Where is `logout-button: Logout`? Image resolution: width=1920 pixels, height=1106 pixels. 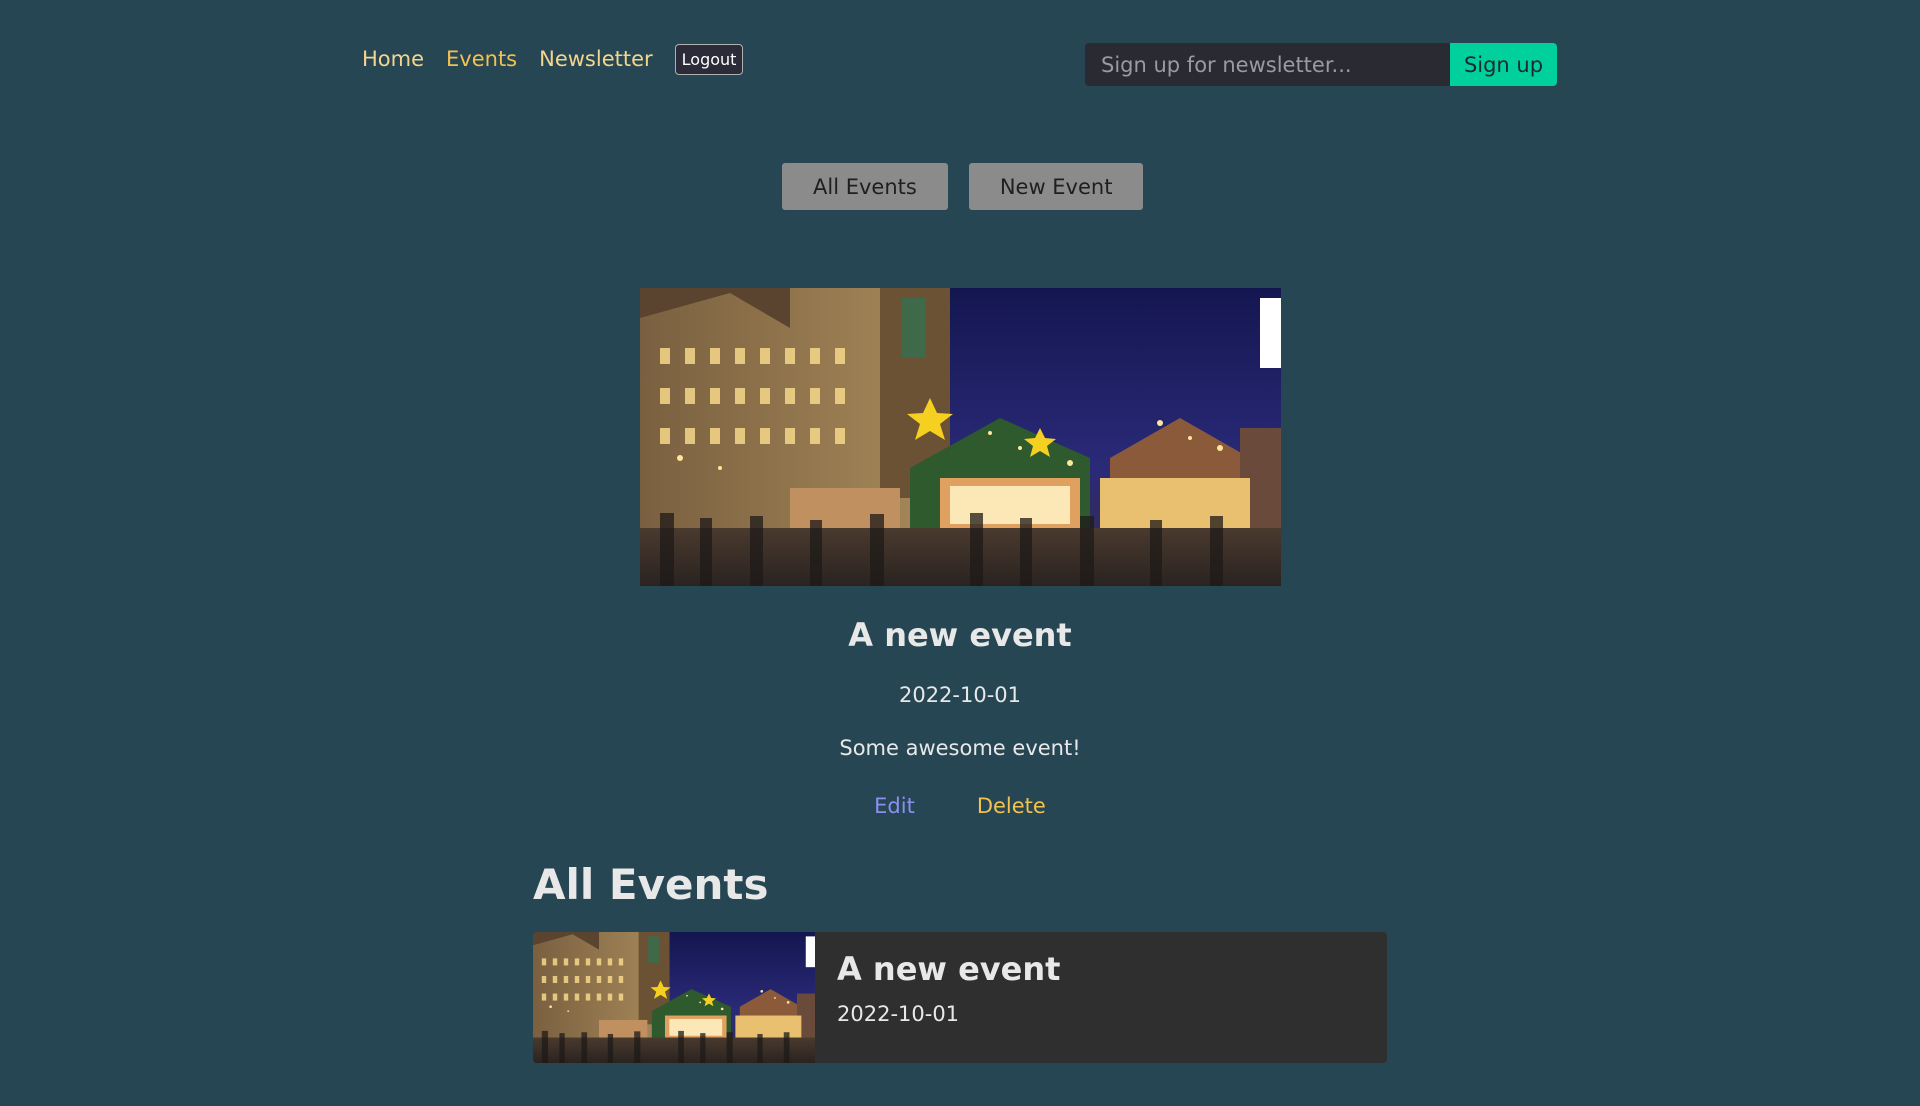 logout-button: Logout is located at coordinates (709, 59).